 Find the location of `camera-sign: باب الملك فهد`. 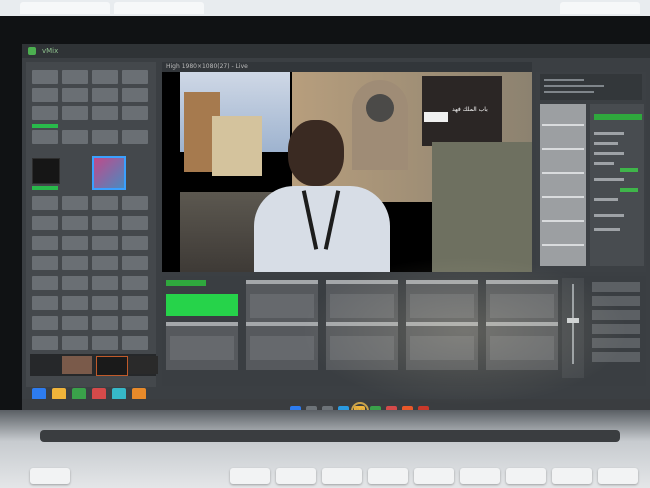

camera-sign: باب الملك فهد is located at coordinates (462, 111).